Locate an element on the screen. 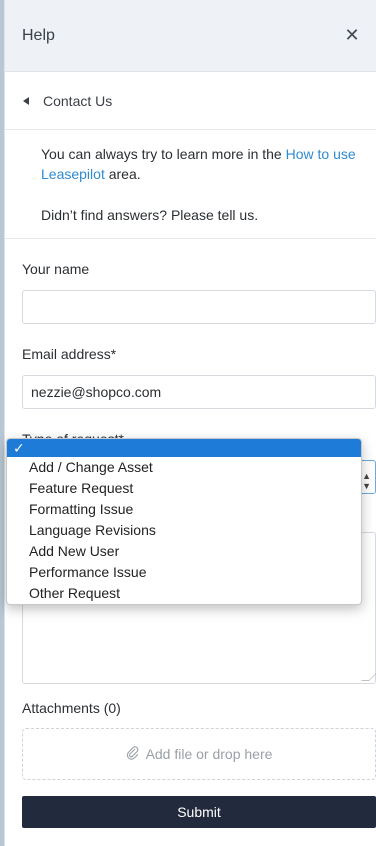 The width and height of the screenshot is (376, 846). dropdown-option: Language Revisions is located at coordinates (184, 530).